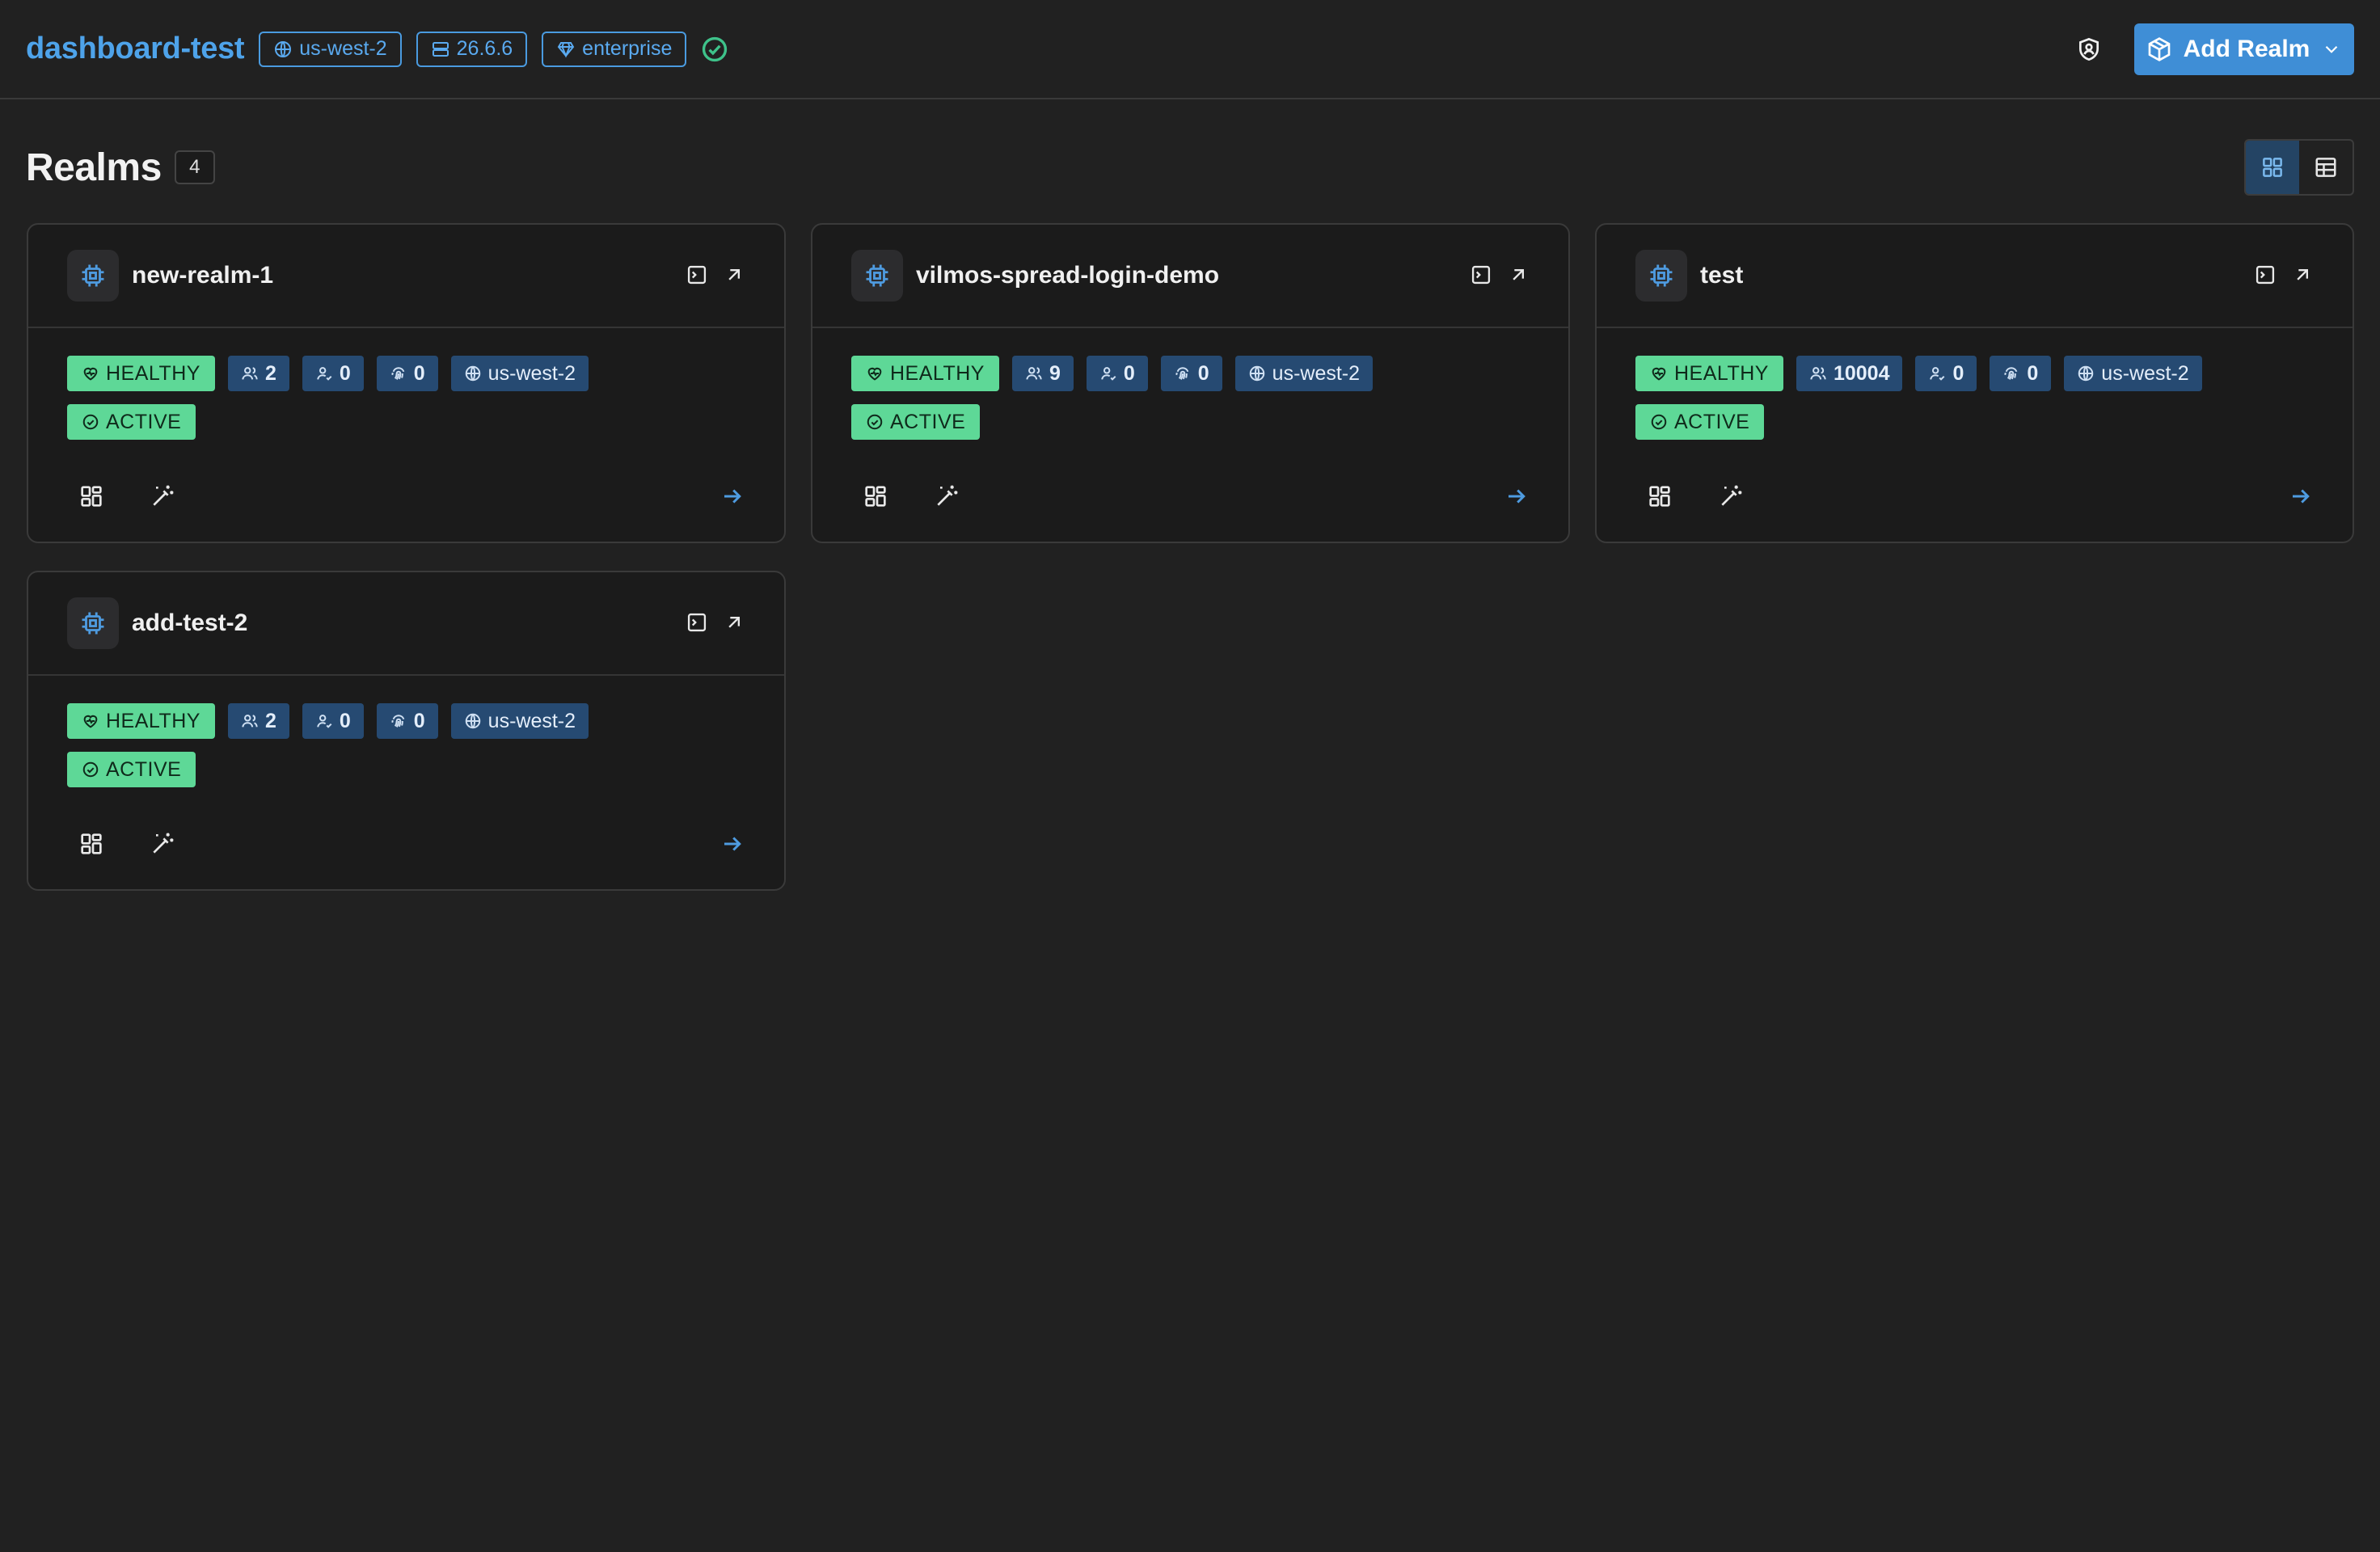 The width and height of the screenshot is (2380, 1552). I want to click on security-button, so click(2089, 49).